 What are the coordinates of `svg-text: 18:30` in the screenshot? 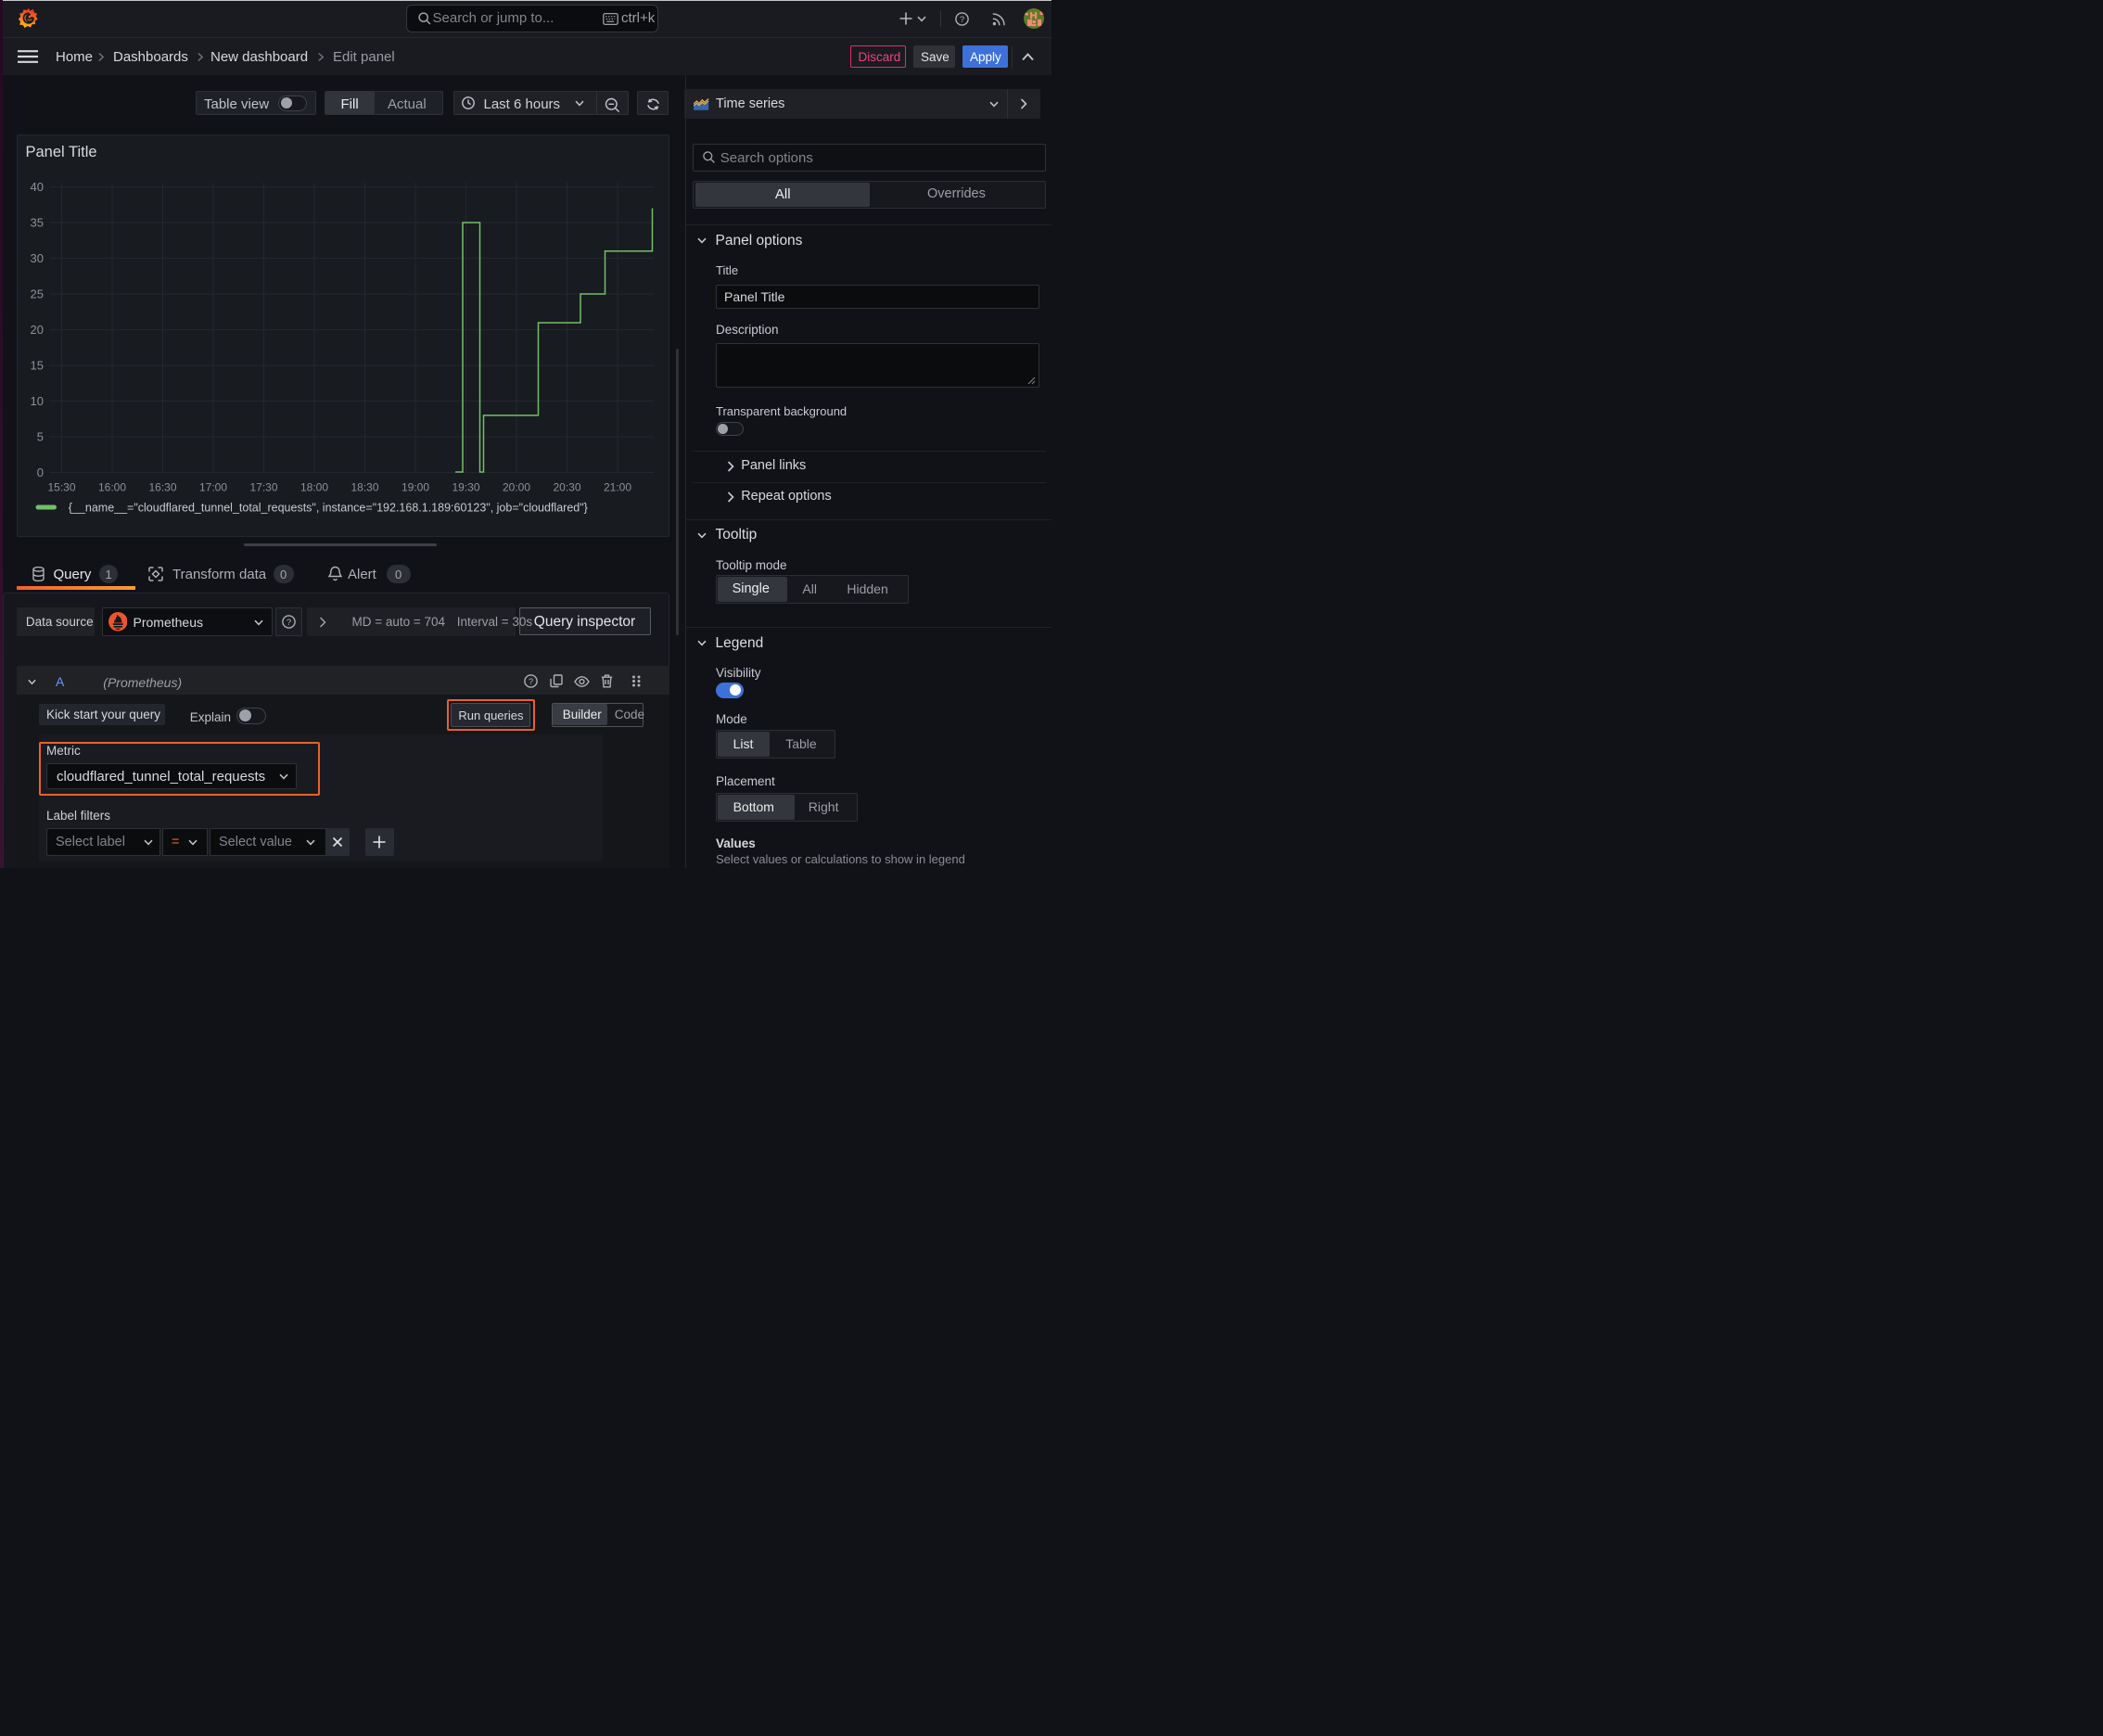 It's located at (364, 487).